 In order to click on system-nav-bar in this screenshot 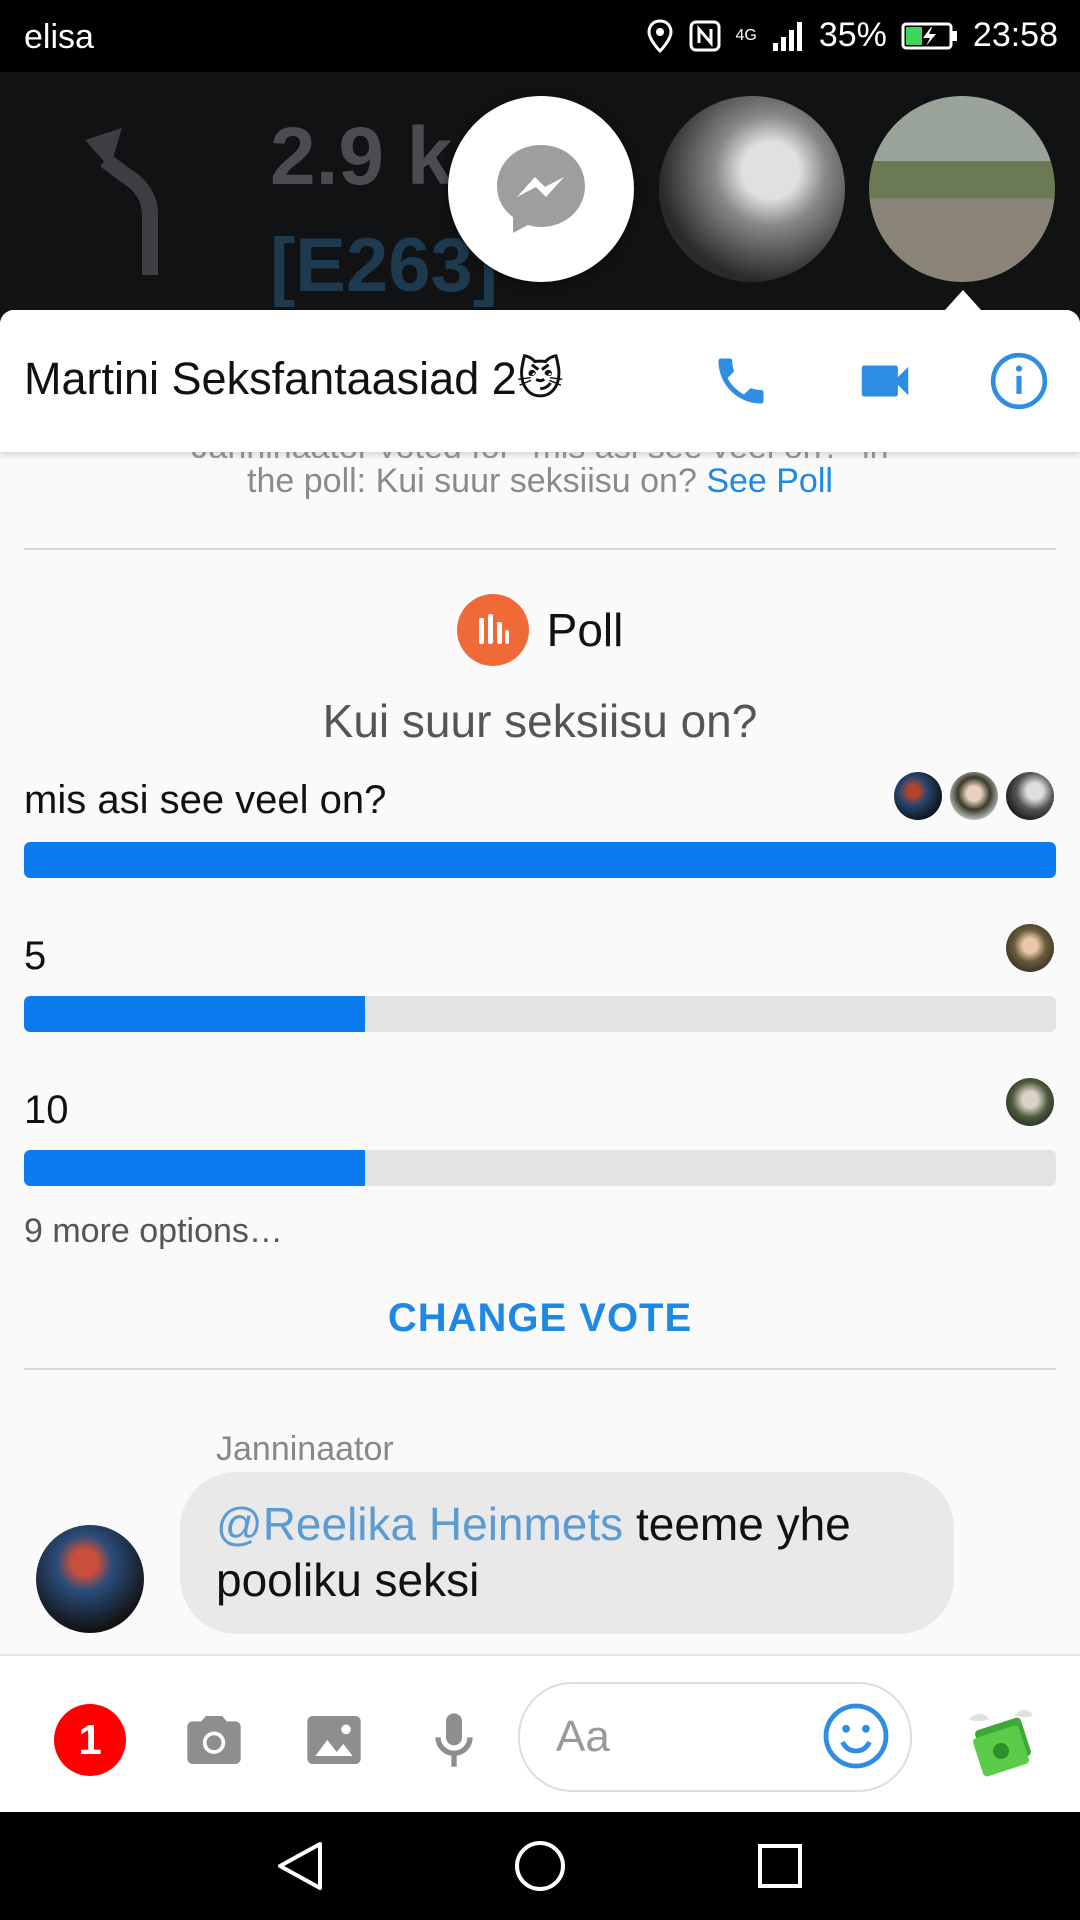, I will do `click(540, 1866)`.